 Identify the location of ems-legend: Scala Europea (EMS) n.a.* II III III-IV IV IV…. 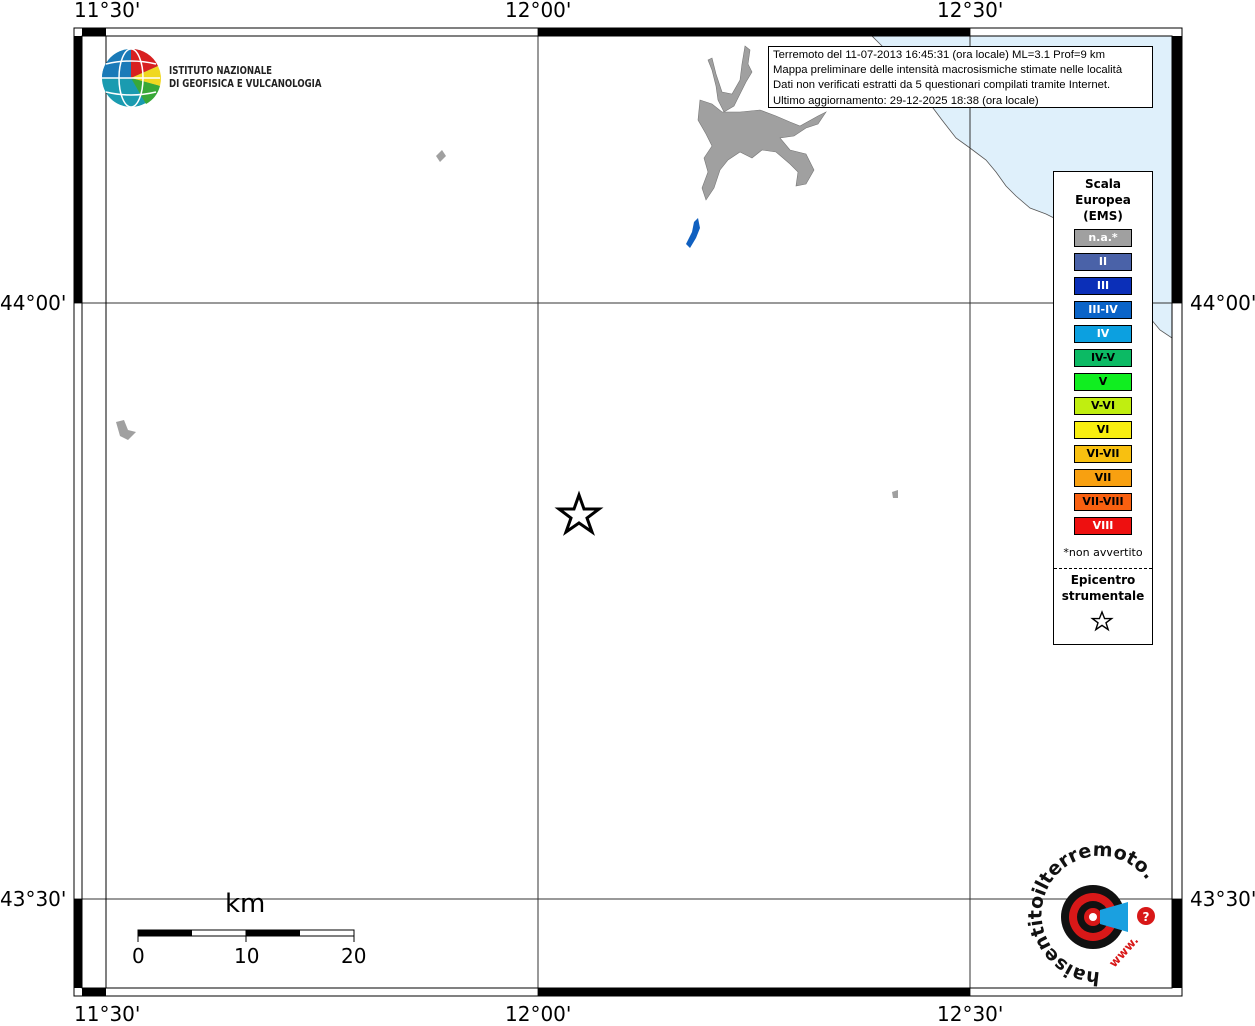
(1103, 408).